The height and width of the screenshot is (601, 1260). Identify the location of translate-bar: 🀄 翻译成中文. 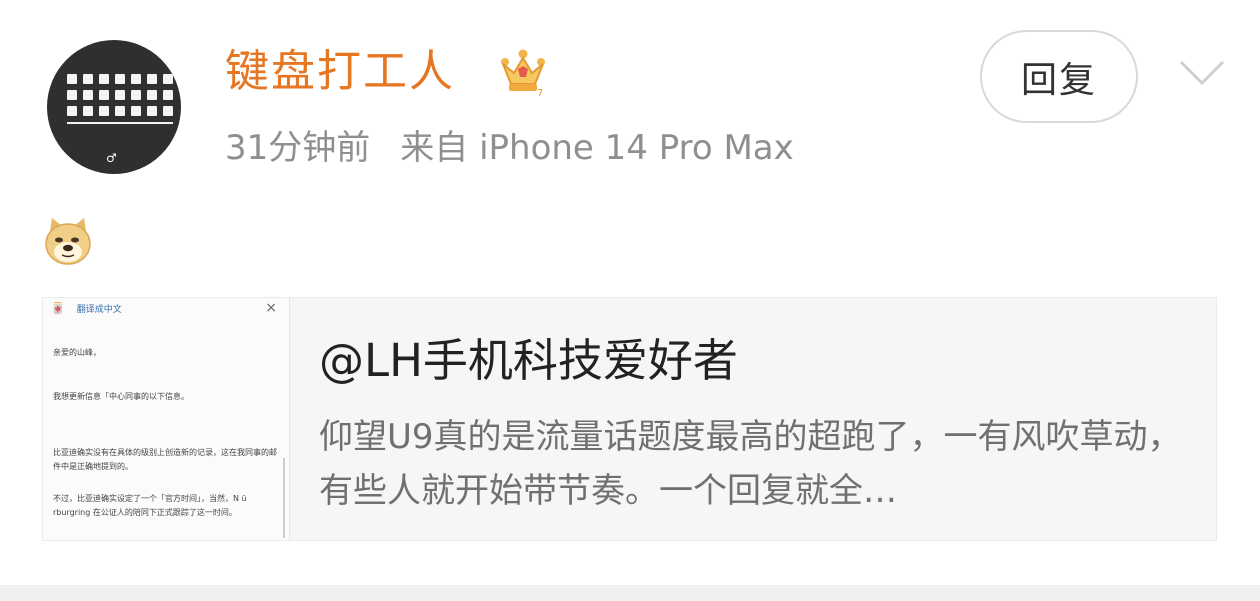
(86, 308).